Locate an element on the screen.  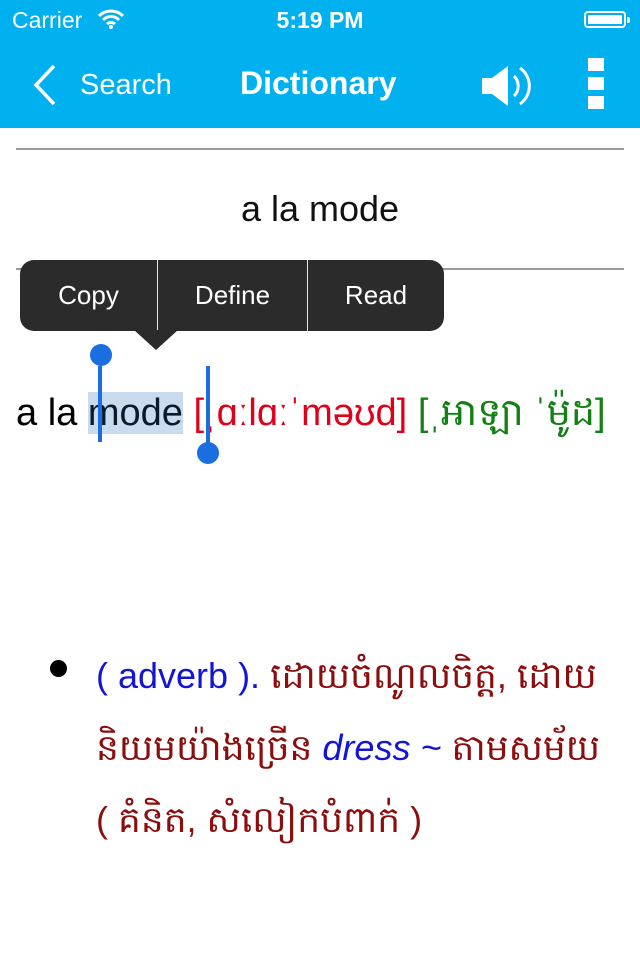
define-menu-item: Define is located at coordinates (232, 295).